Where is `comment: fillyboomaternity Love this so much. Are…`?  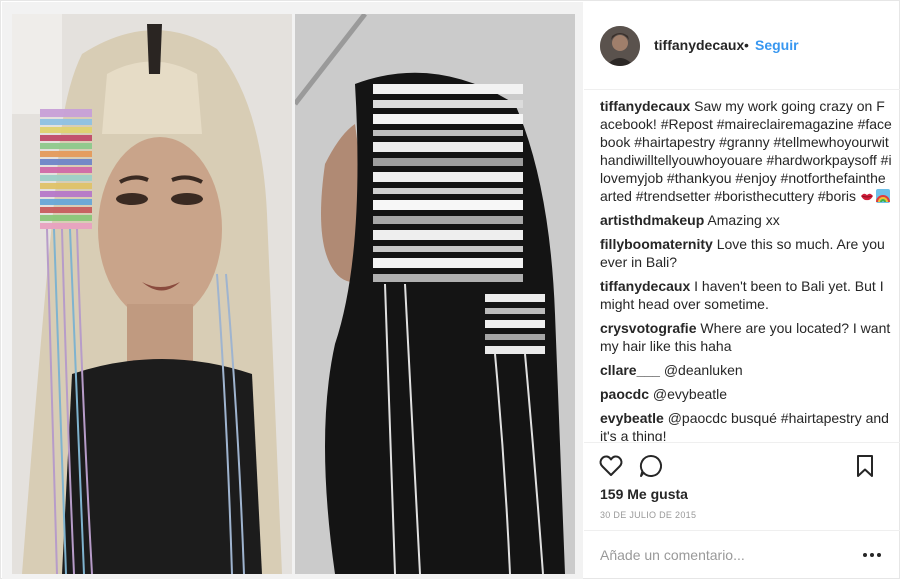 comment: fillyboomaternity Love this so much. Are… is located at coordinates (746, 253).